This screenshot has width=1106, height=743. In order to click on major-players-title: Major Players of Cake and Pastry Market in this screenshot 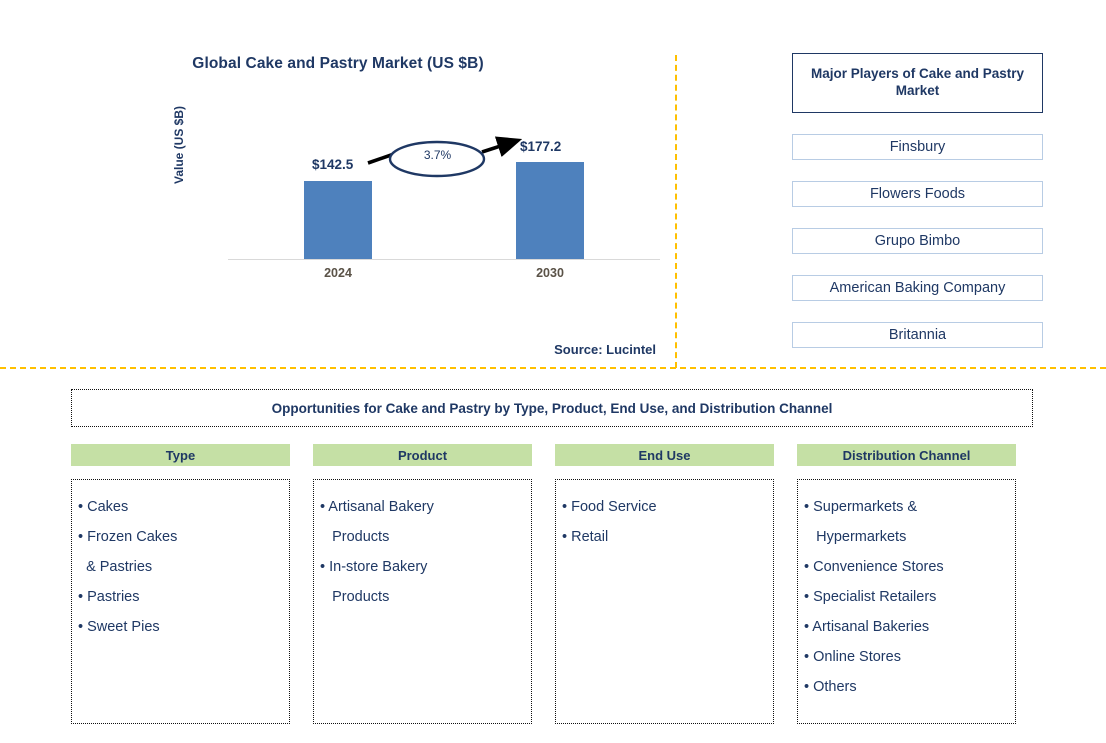, I will do `click(917, 83)`.